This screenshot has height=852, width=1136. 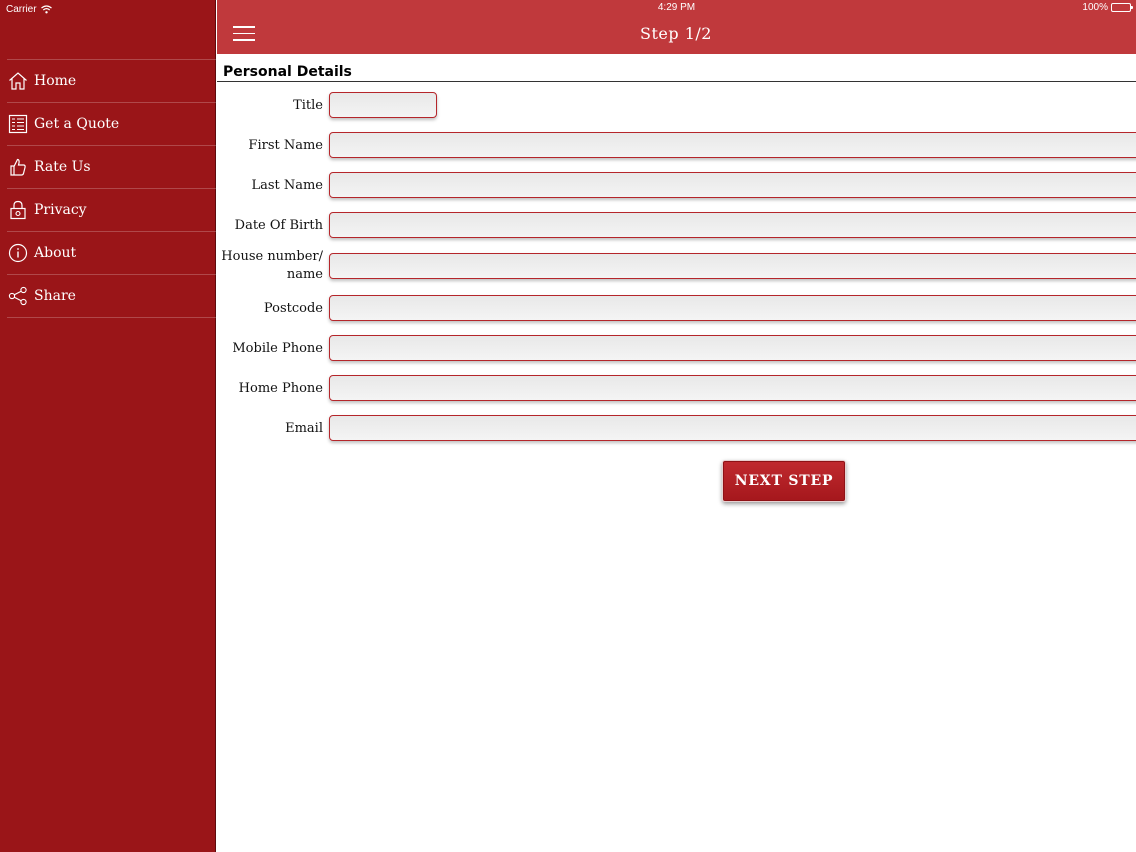 I want to click on mobile-phone-field, so click(x=732, y=348).